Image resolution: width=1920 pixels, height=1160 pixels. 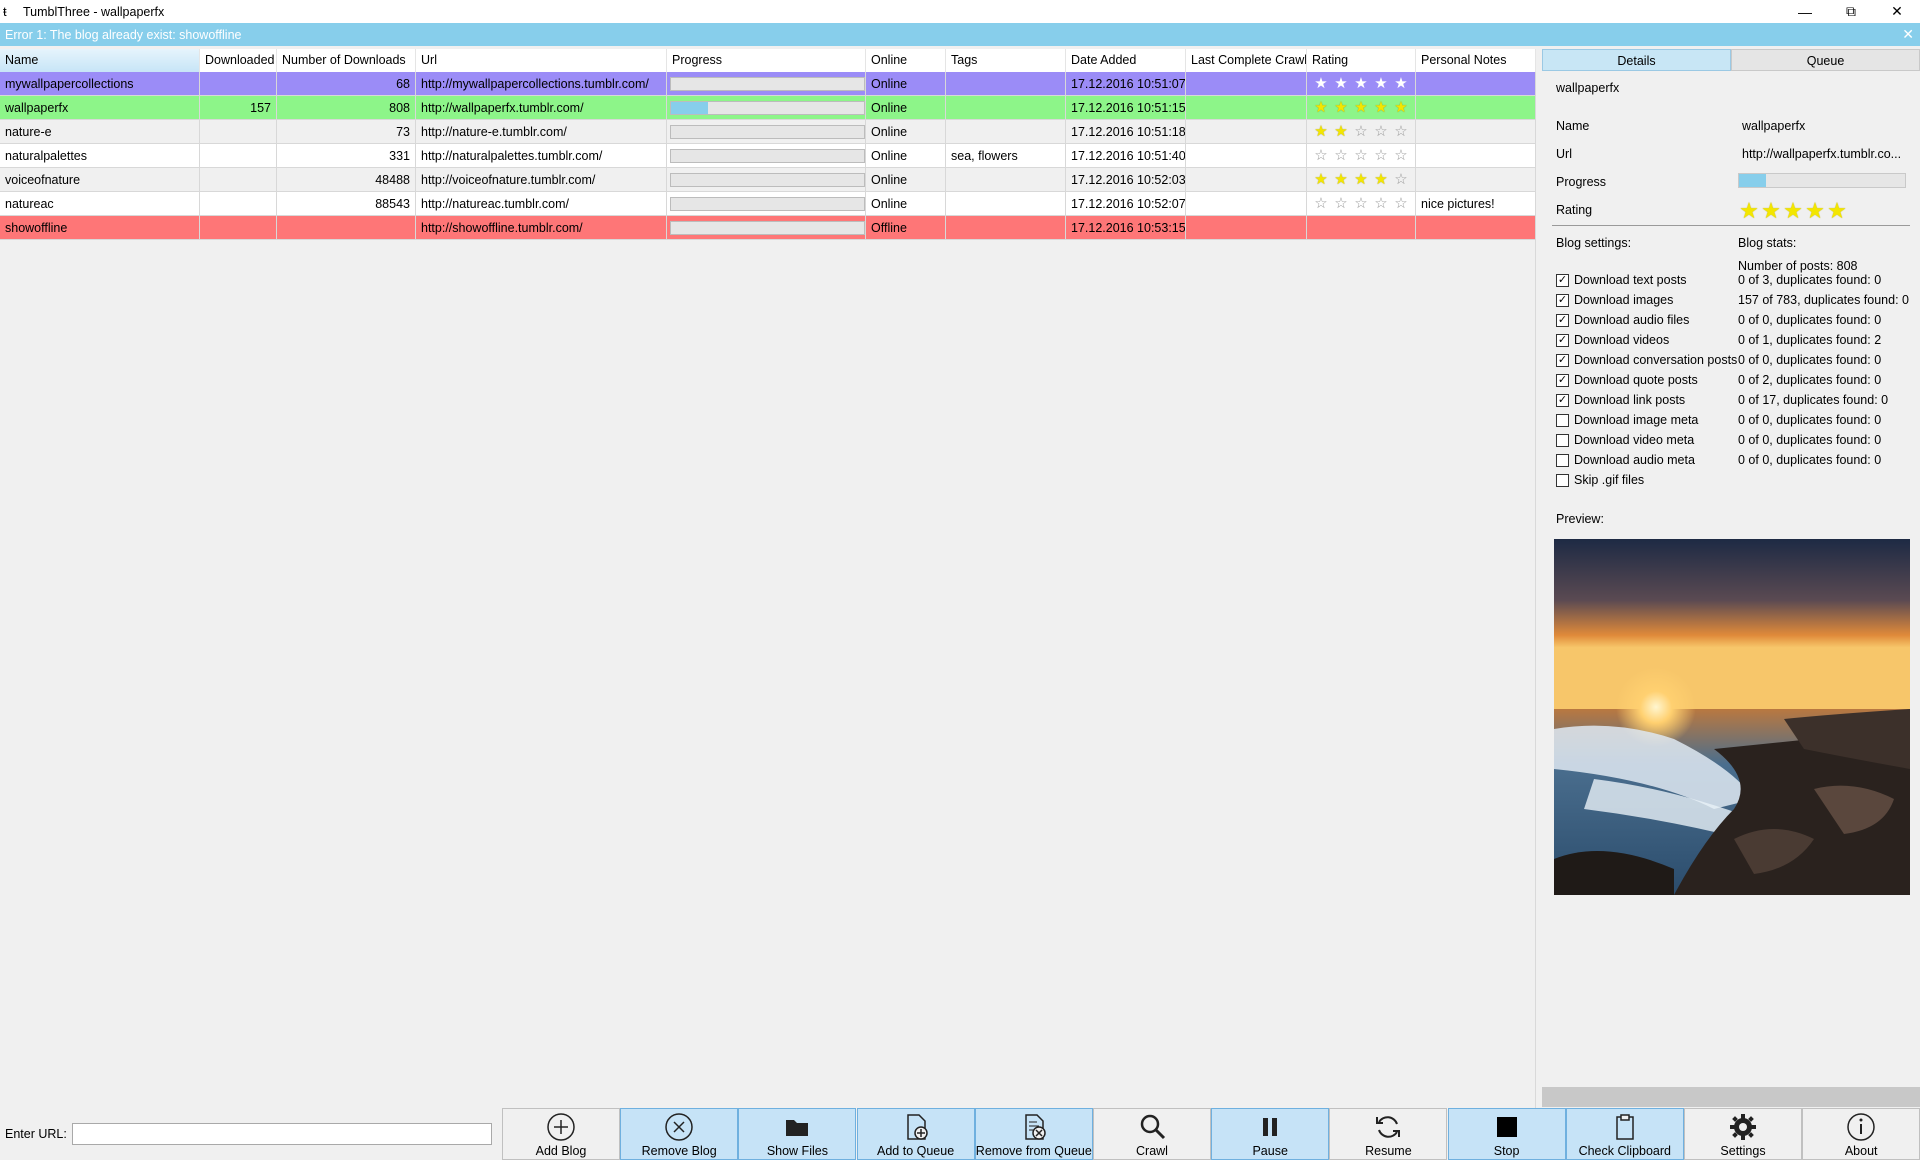 What do you see at coordinates (1246, 60) in the screenshot?
I see `header-col-last-complete-crawl: Last Complete Crawl` at bounding box center [1246, 60].